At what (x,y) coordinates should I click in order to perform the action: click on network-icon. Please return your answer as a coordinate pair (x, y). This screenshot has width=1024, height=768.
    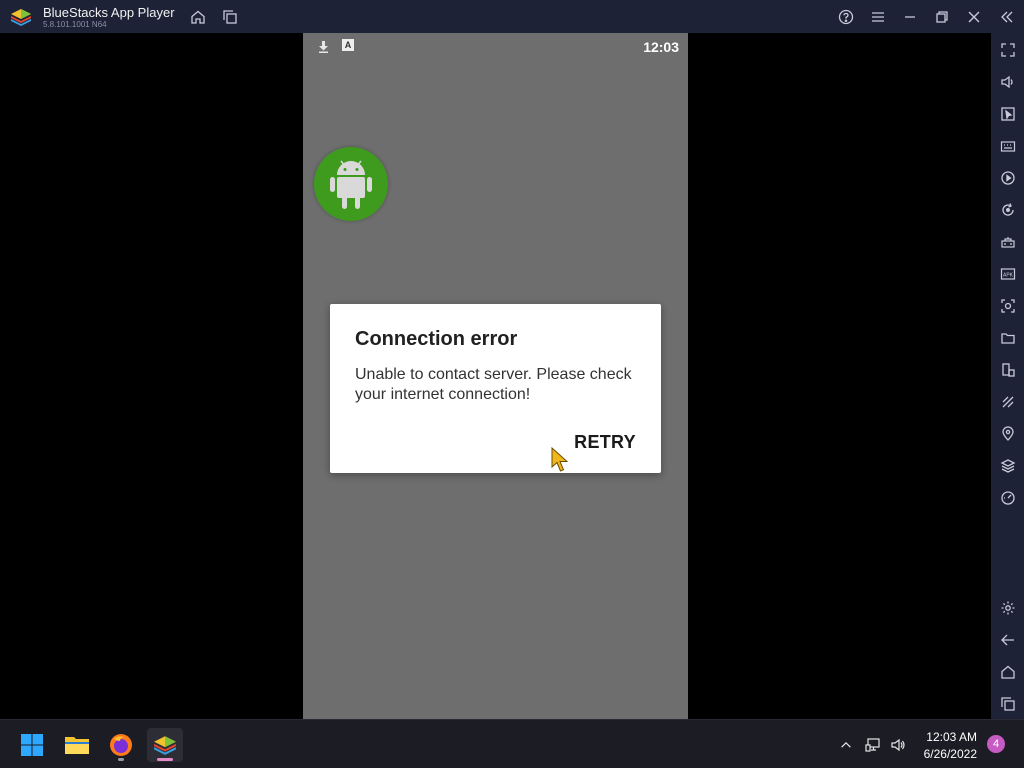
    Looking at the image, I should click on (873, 745).